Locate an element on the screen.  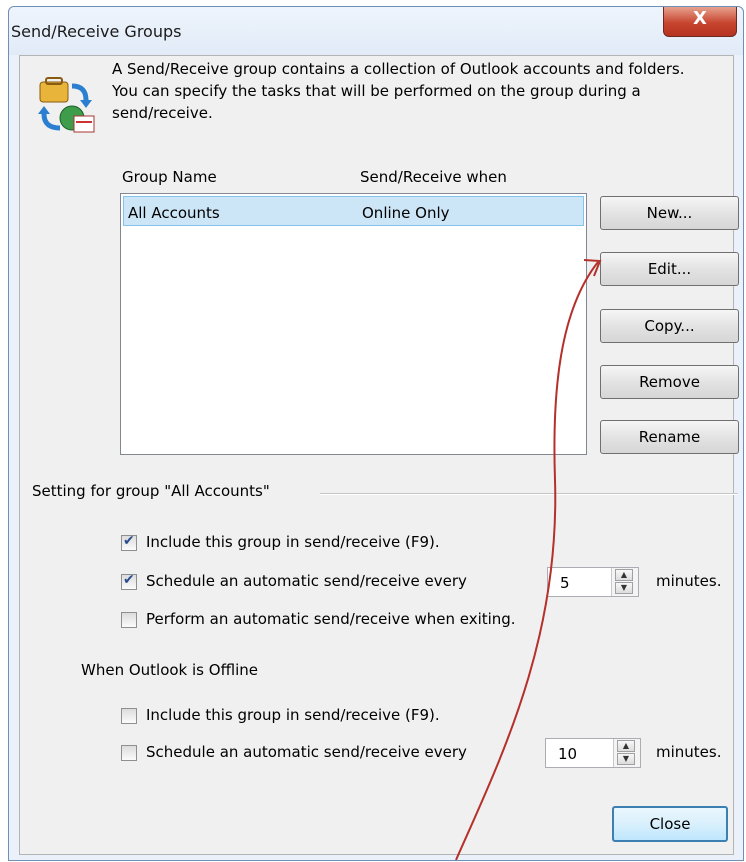
include-group-label: Include this group in send/receive (F9). is located at coordinates (293, 542).